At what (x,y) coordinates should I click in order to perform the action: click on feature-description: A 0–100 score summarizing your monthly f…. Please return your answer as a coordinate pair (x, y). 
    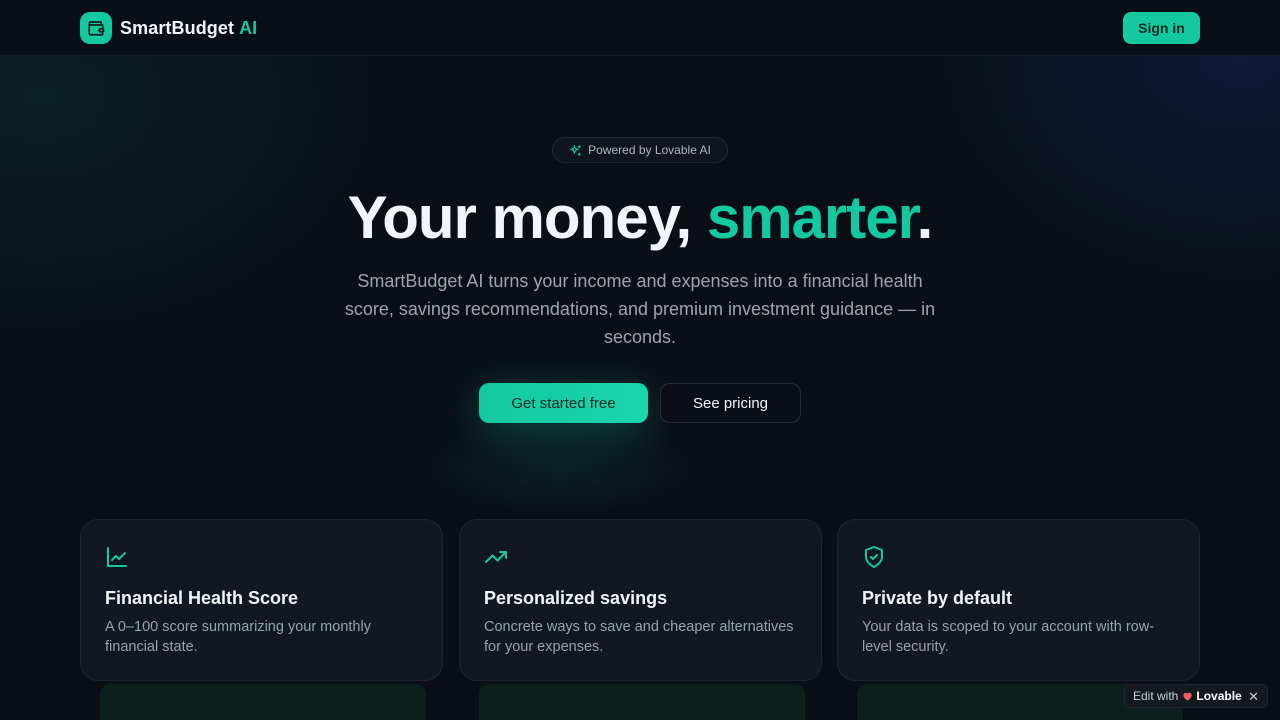
    Looking at the image, I should click on (238, 637).